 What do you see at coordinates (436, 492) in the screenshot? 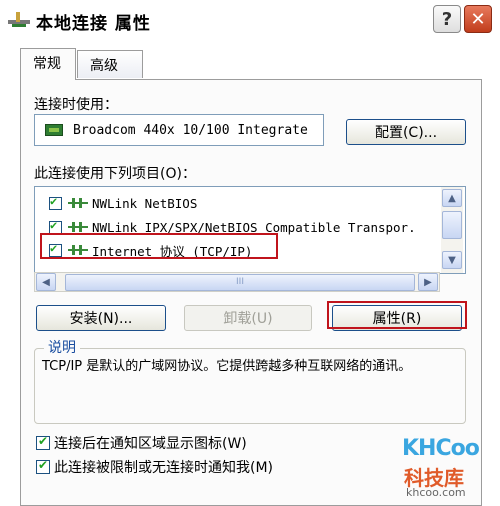
I see `watermark-url: khcoo.com` at bounding box center [436, 492].